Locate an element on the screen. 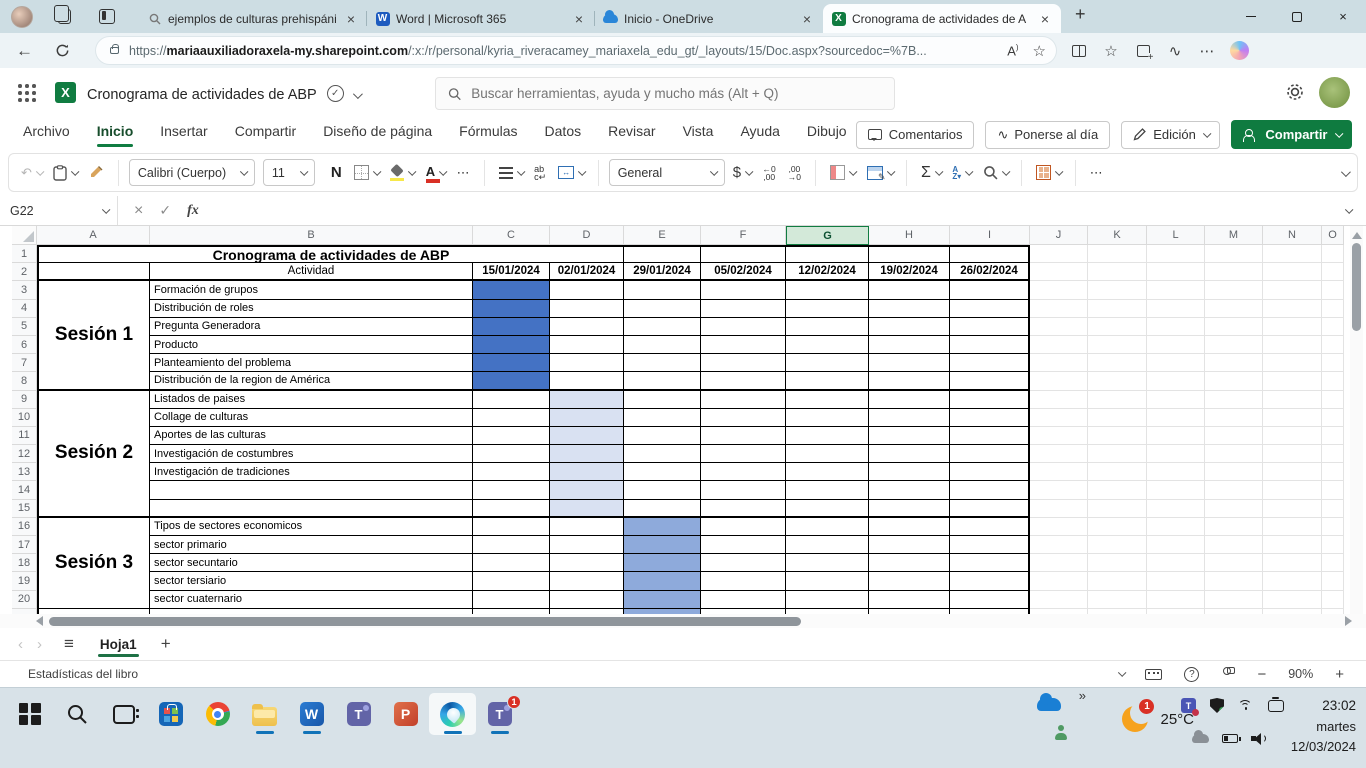 Image resolution: width=1366 pixels, height=768 pixels. cell-G2: 12/02/2024 is located at coordinates (827, 272).